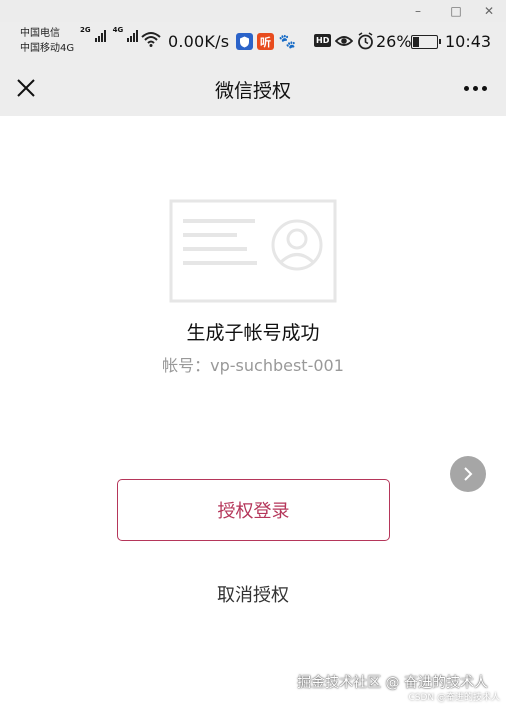 The height and width of the screenshot is (707, 506). What do you see at coordinates (253, 251) in the screenshot?
I see `id-card-illustration` at bounding box center [253, 251].